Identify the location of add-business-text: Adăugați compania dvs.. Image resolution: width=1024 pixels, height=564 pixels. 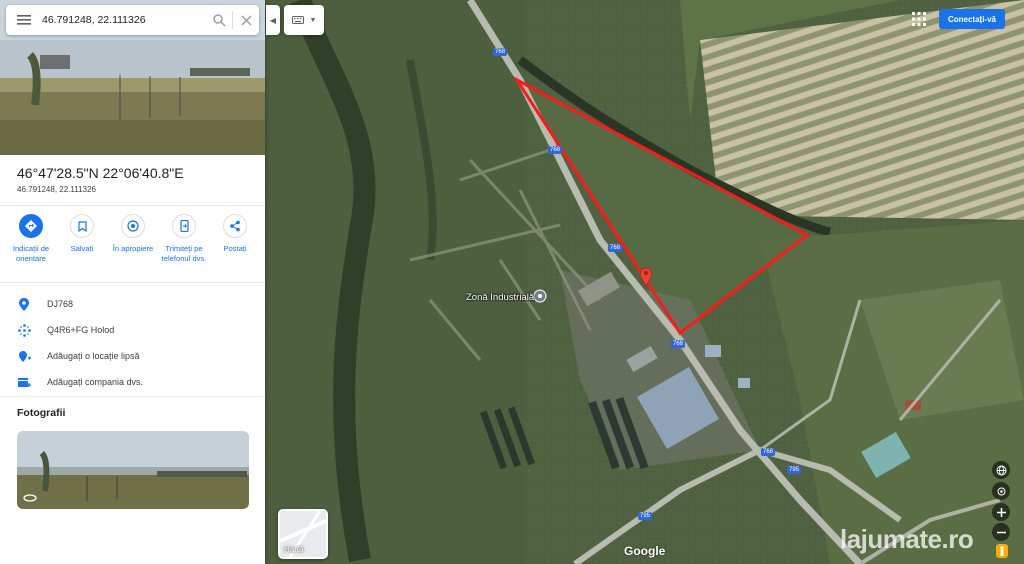
(95, 382).